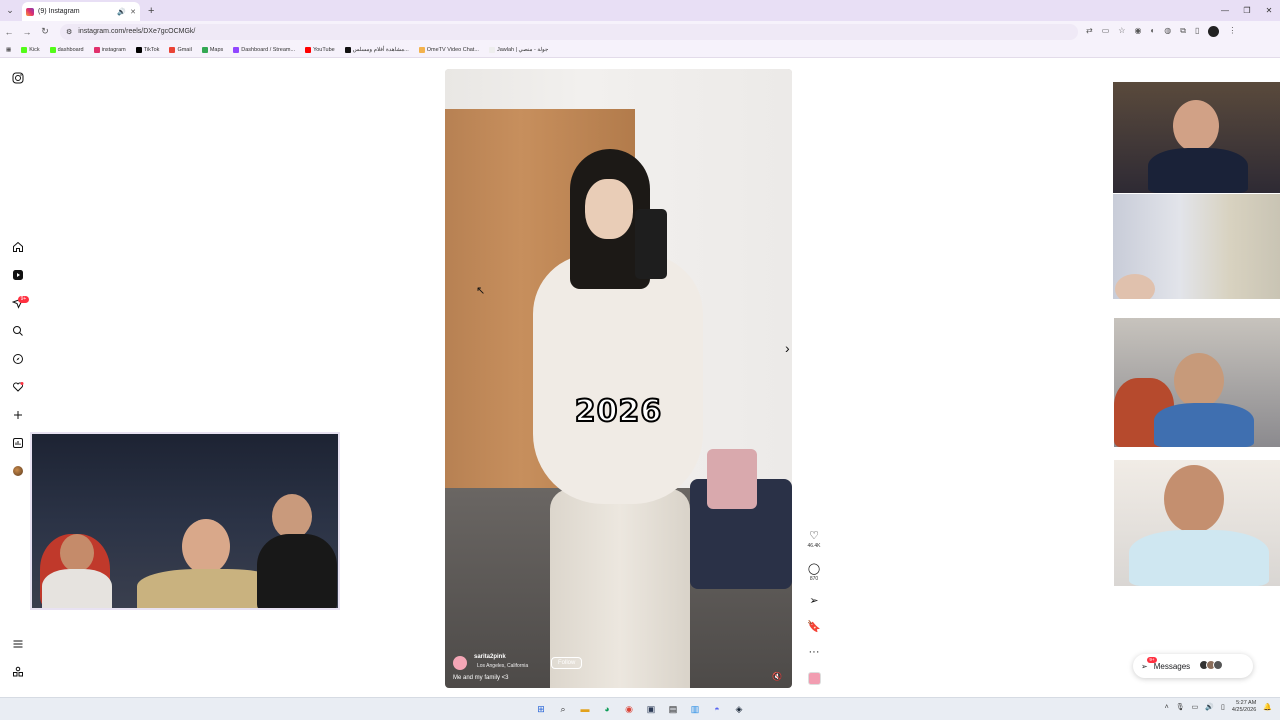 Image resolution: width=1280 pixels, height=720 pixels. Describe the element at coordinates (1089, 31) in the screenshot. I see `translate-icon: ⇄` at that location.